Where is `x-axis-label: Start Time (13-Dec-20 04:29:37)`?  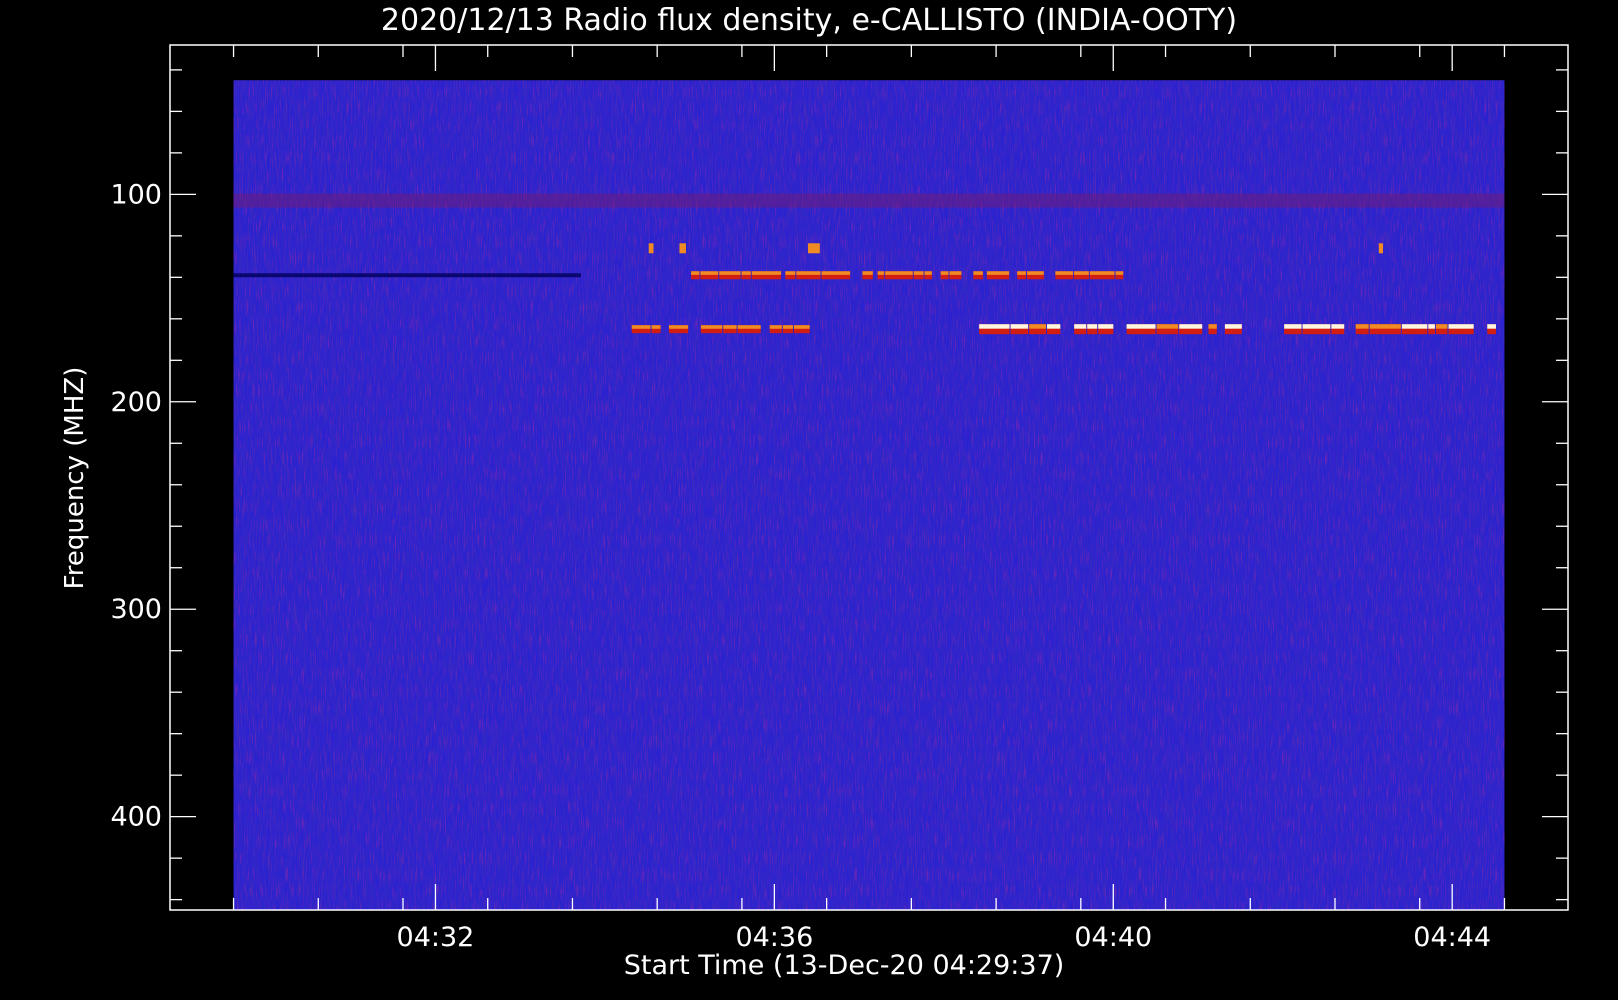 x-axis-label: Start Time (13-Dec-20 04:29:37) is located at coordinates (844, 965).